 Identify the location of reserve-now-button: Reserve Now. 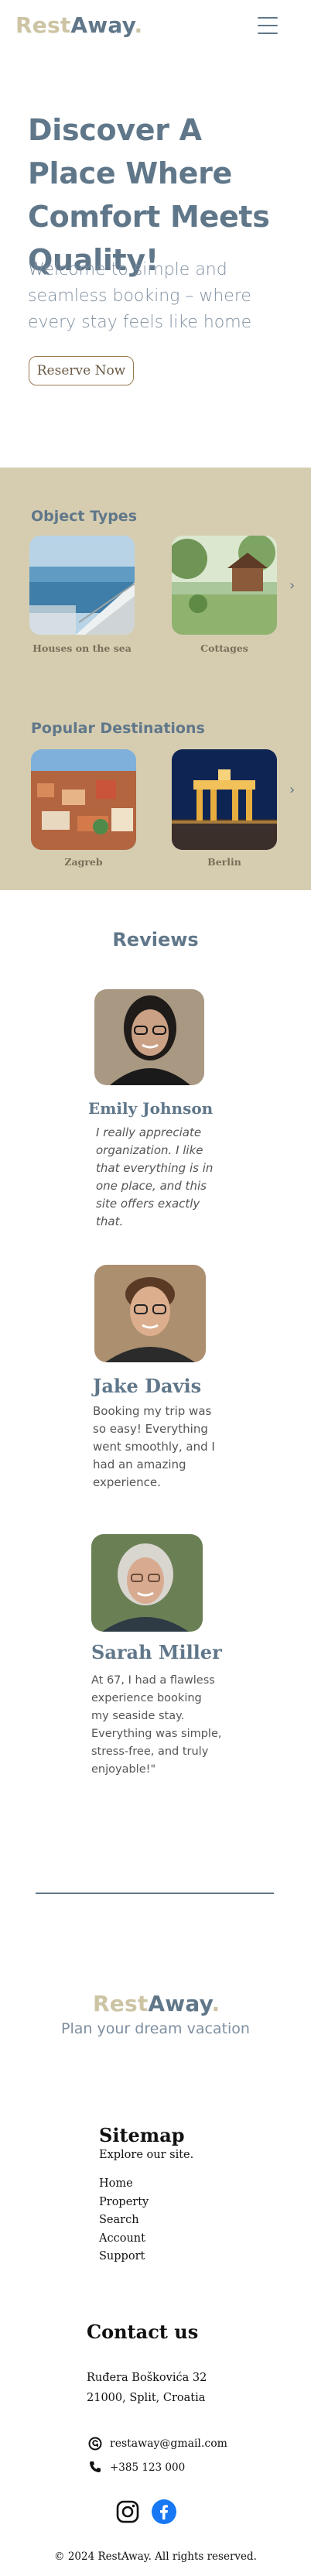
(81, 370).